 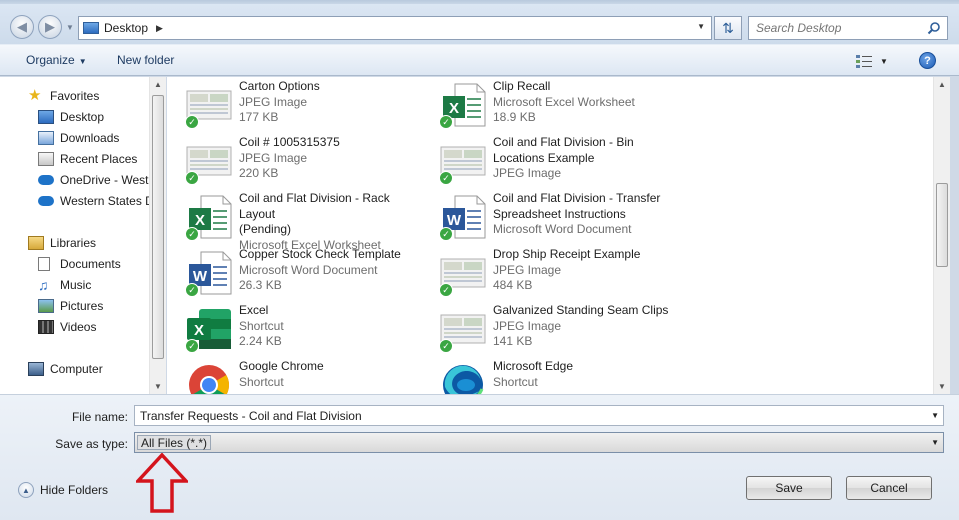 What do you see at coordinates (44, 264) in the screenshot?
I see `documents-icon` at bounding box center [44, 264].